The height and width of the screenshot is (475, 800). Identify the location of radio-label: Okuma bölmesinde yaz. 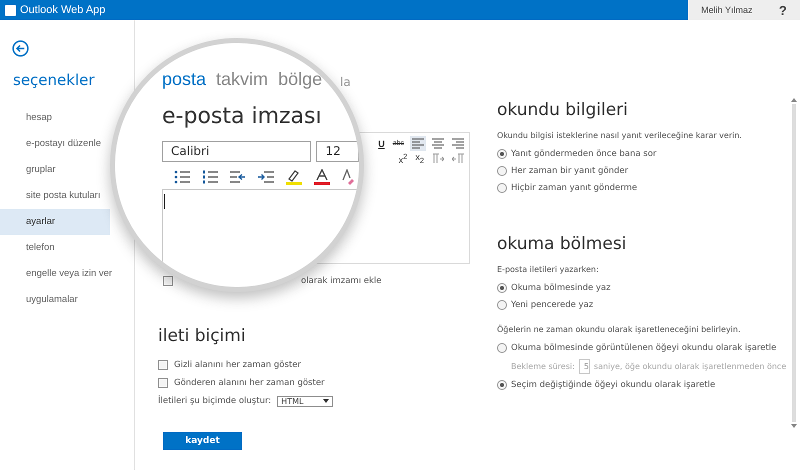
(561, 287).